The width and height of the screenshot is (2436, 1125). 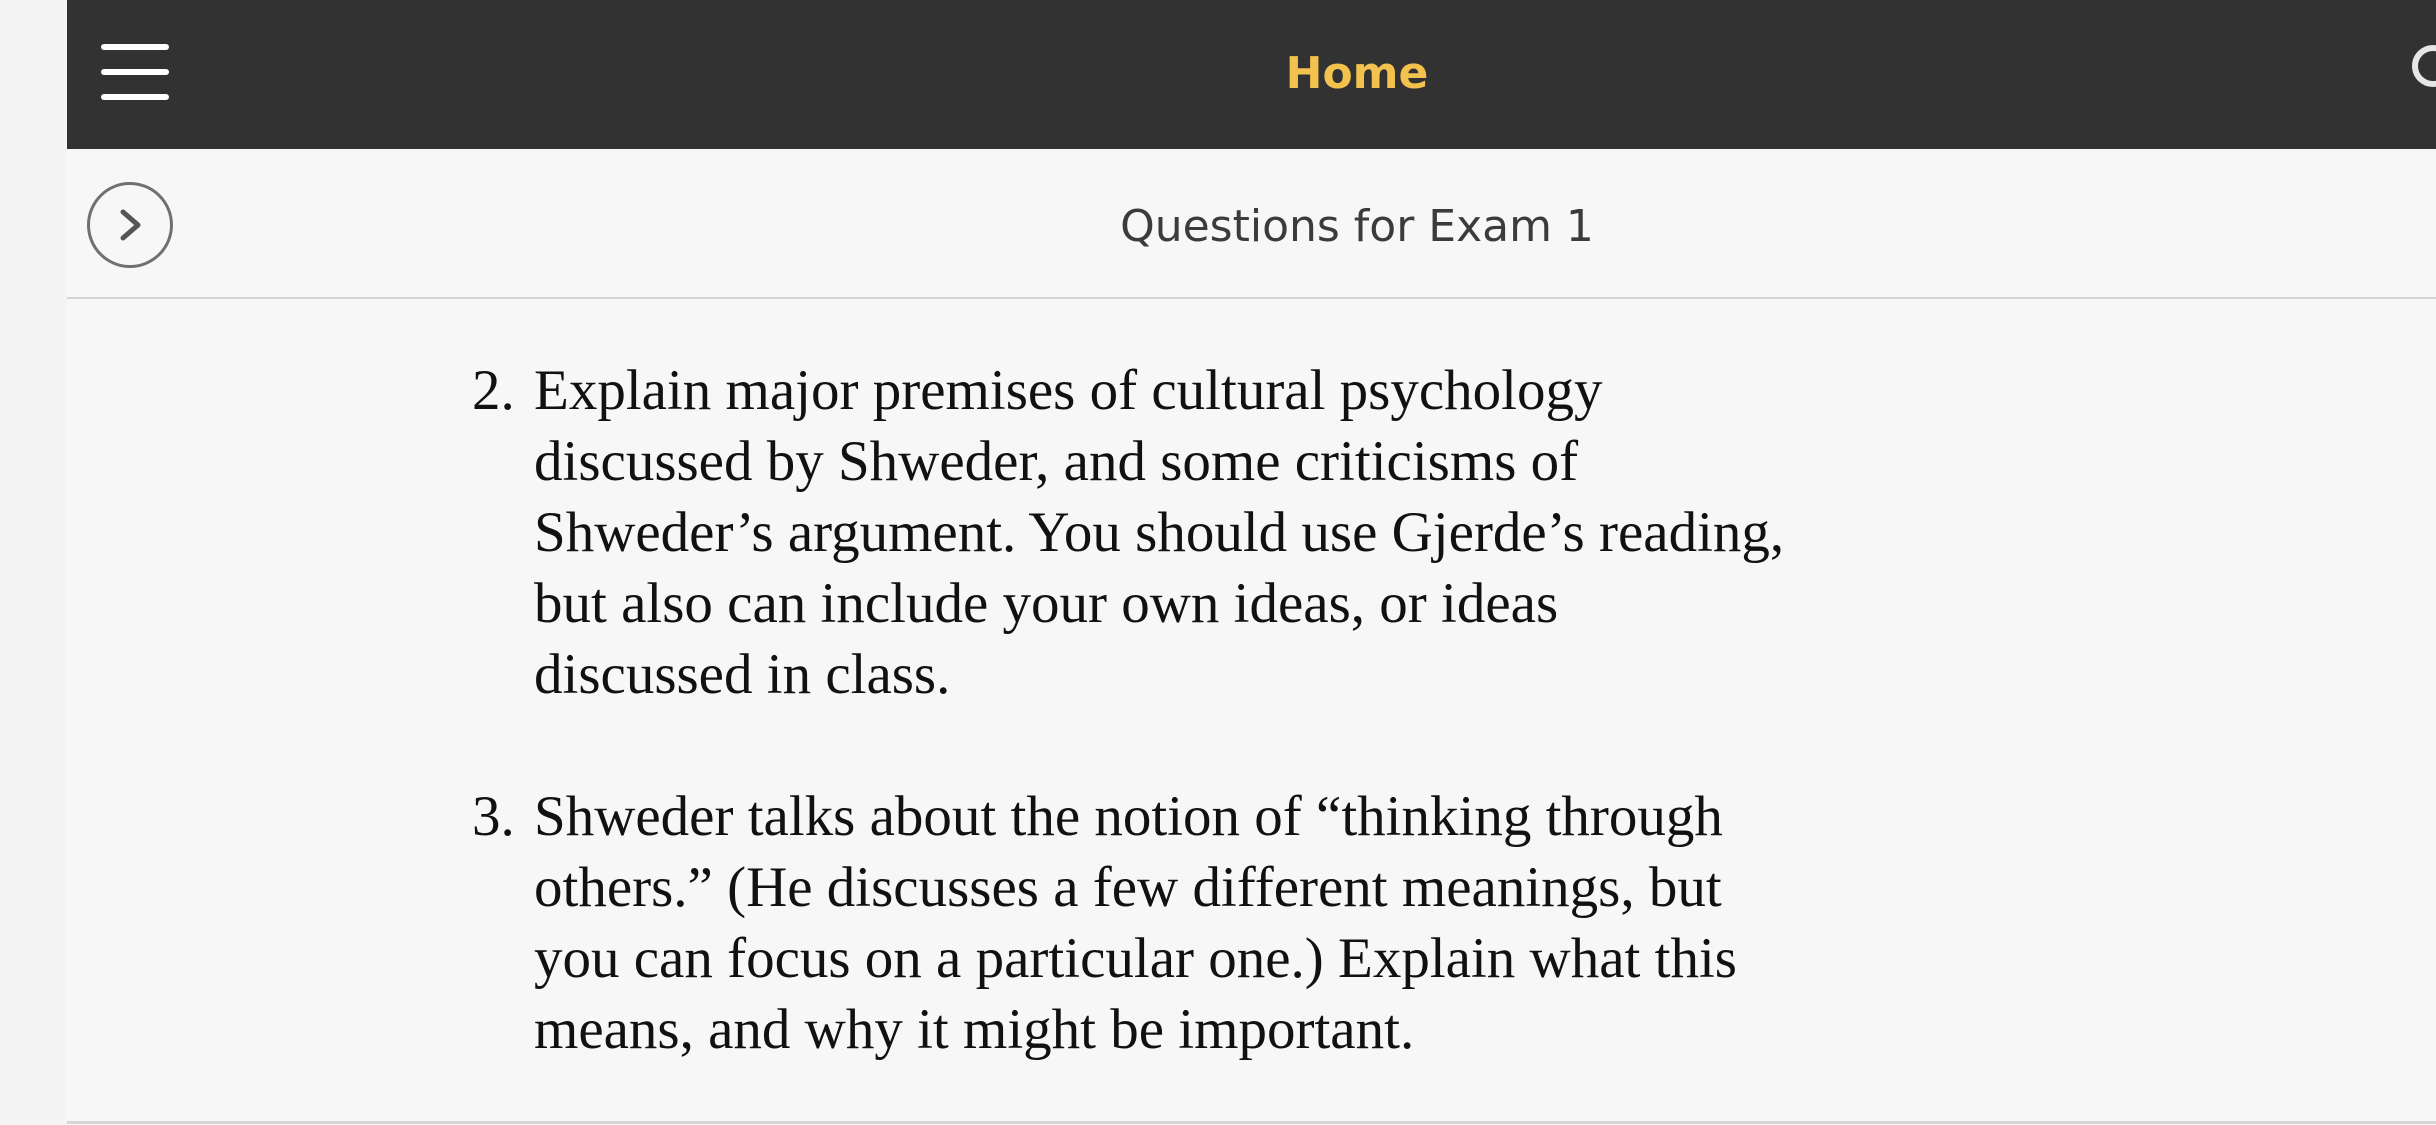 I want to click on expand-sidebar-button, so click(x=130, y=225).